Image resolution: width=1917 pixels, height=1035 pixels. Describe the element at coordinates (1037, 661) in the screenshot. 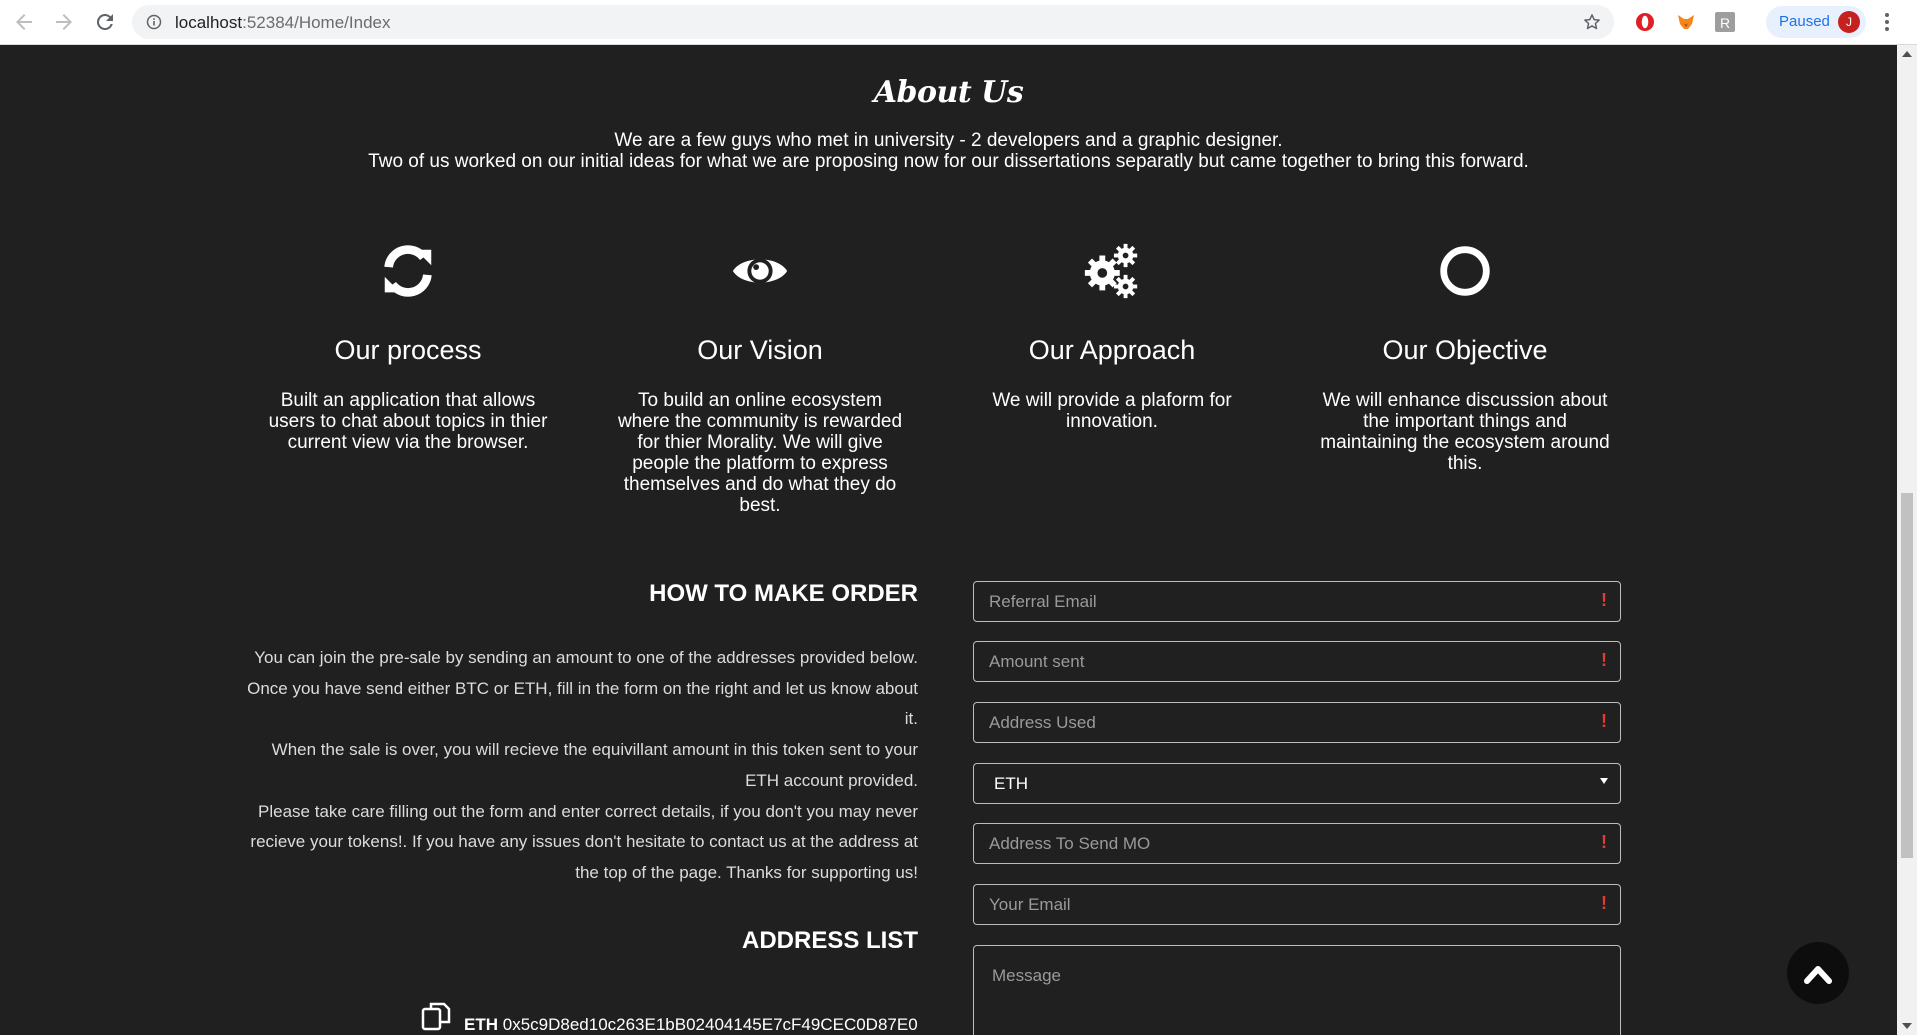

I see `amount-sent-placeholder: Amount sent` at that location.